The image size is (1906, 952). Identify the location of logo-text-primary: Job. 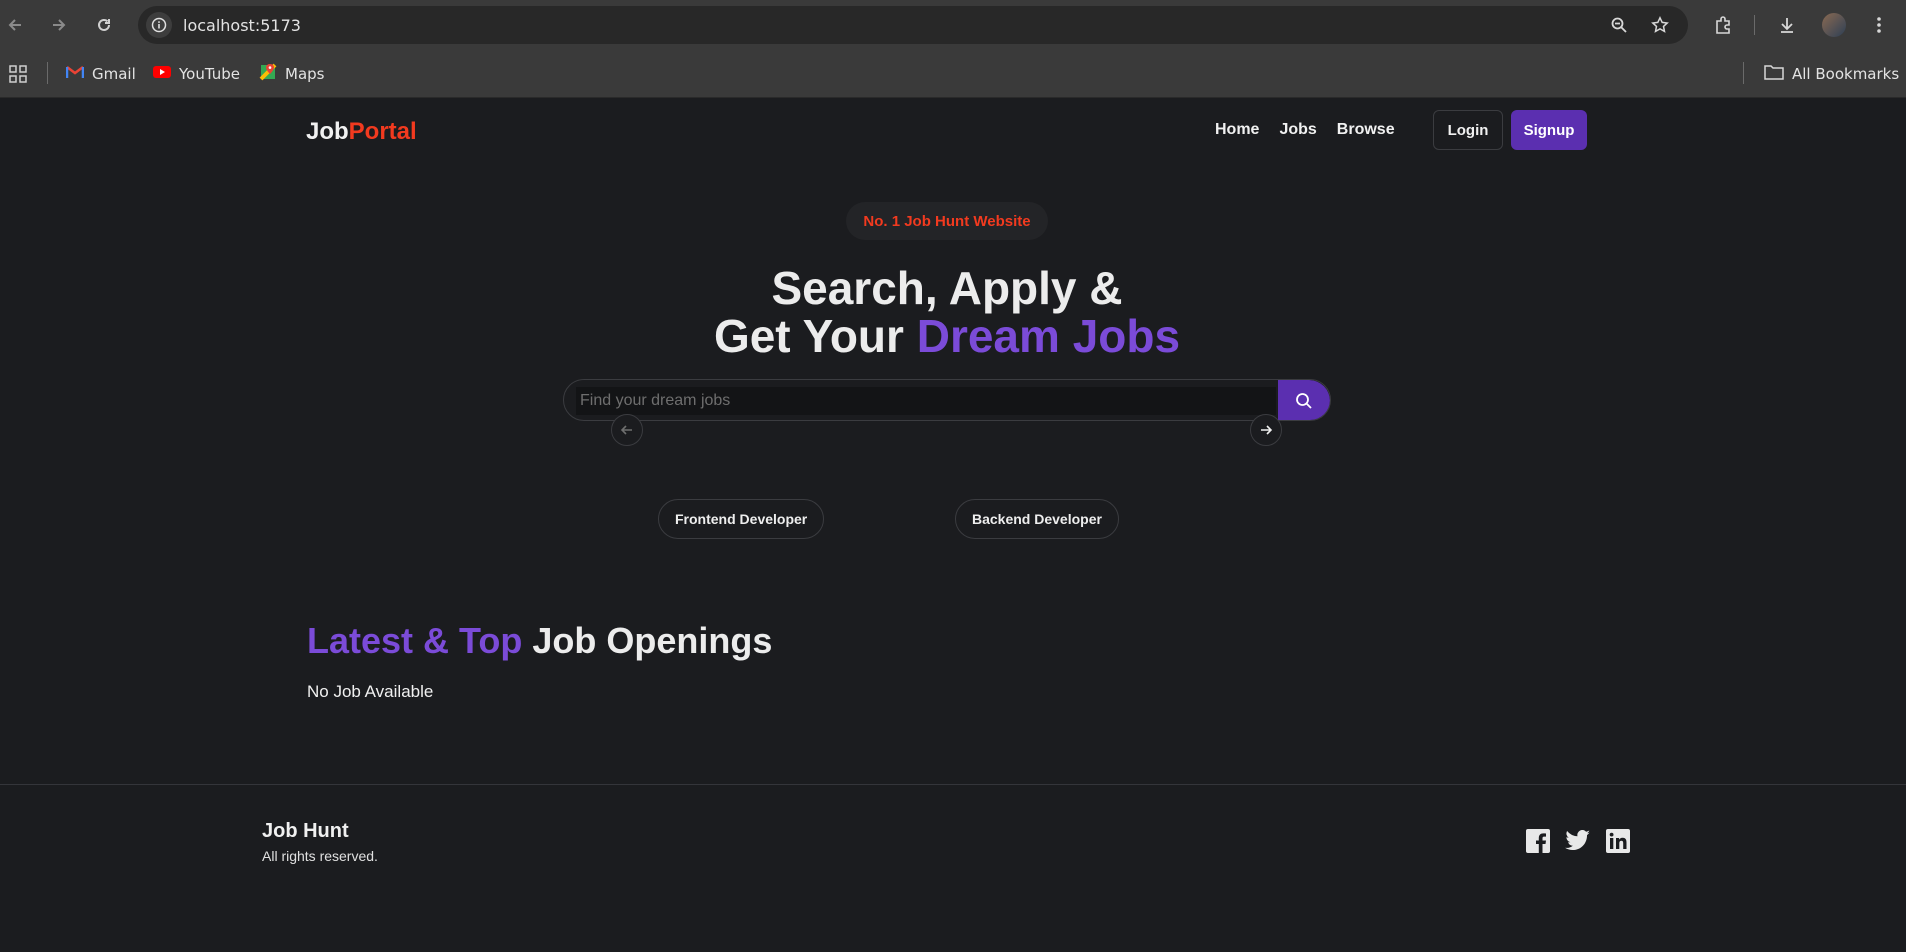
(327, 131).